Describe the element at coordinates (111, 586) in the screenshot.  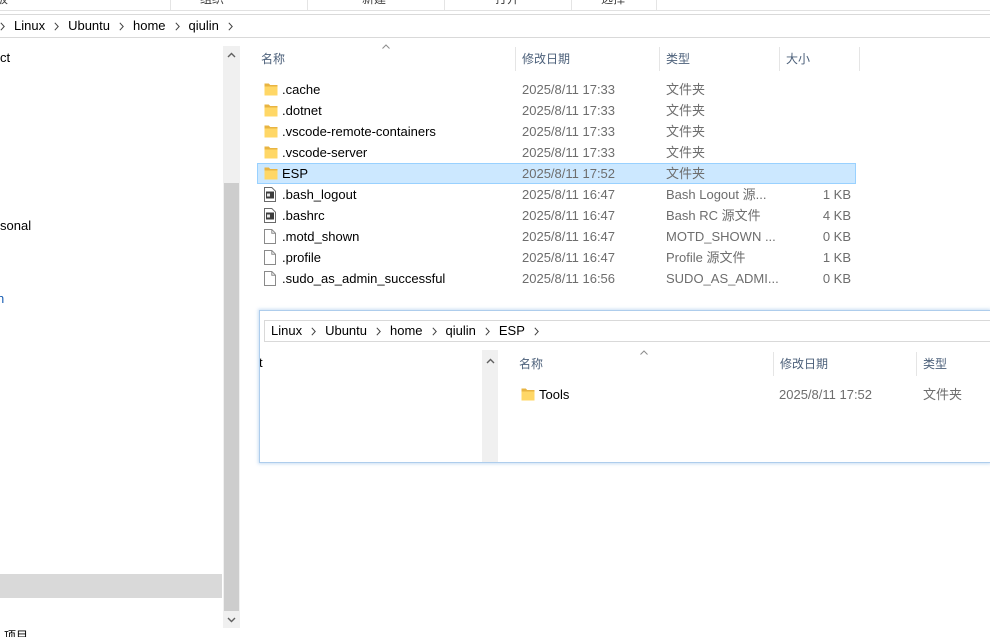
I see `nav-item-hover-highlight` at that location.